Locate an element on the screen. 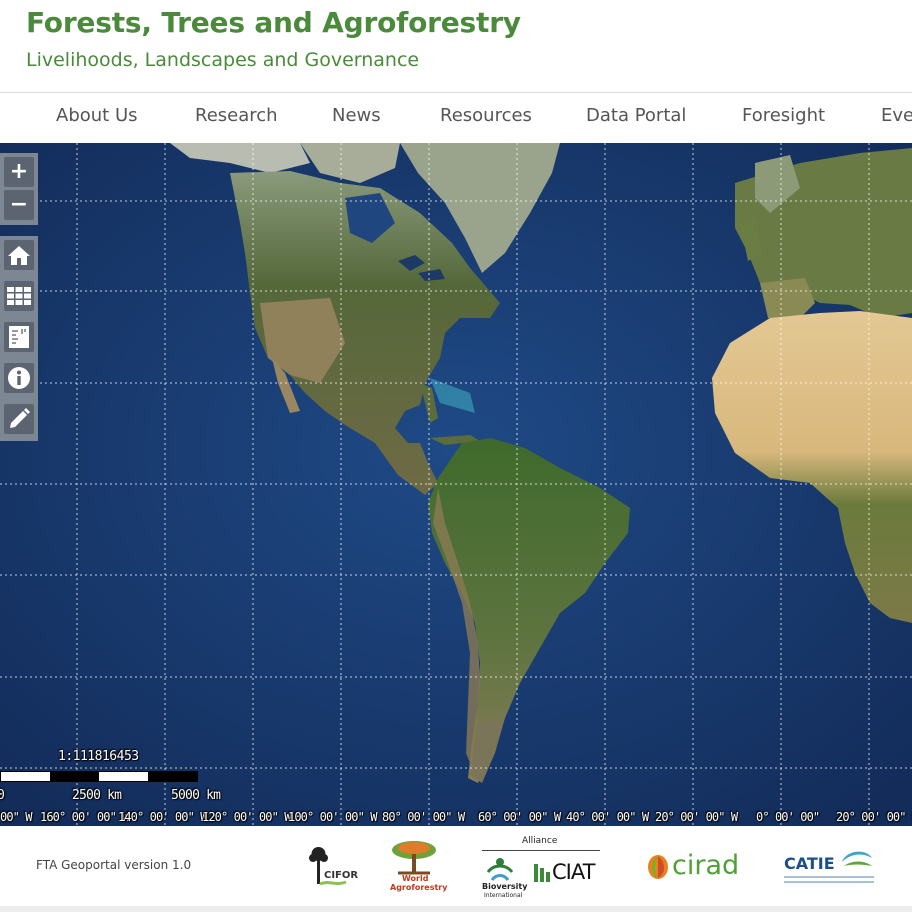 This screenshot has height=912, width=912. nav-resources: Resources is located at coordinates (486, 115).